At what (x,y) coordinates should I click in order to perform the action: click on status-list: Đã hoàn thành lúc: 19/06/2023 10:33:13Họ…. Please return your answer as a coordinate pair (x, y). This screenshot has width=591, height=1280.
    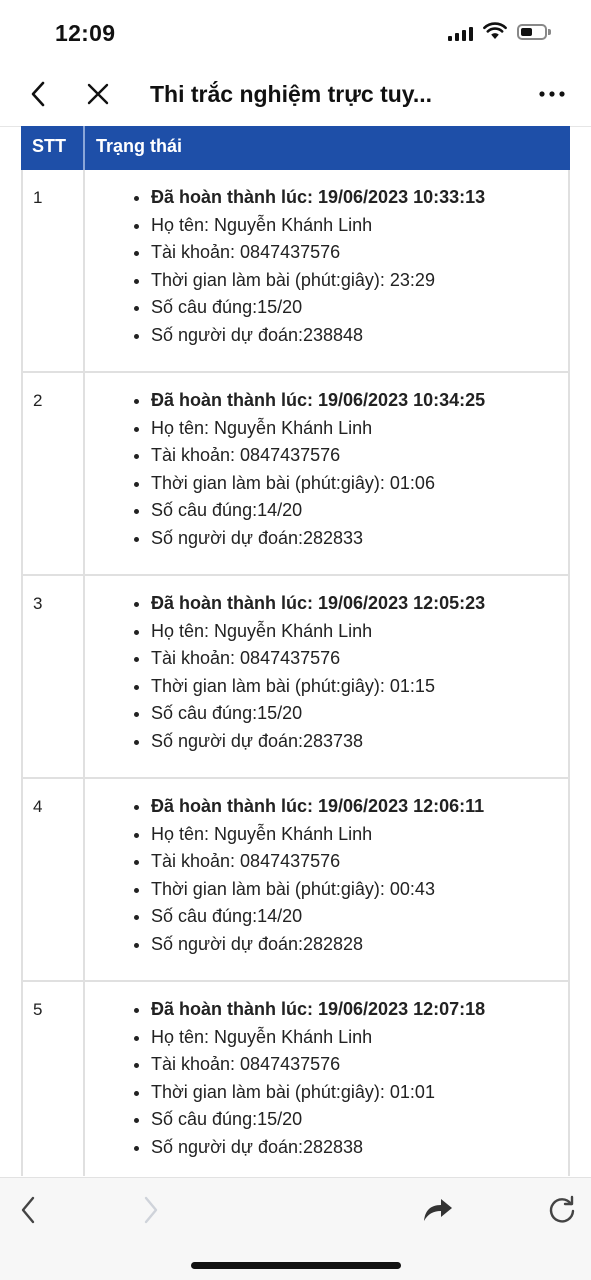
    Looking at the image, I should click on (326, 267).